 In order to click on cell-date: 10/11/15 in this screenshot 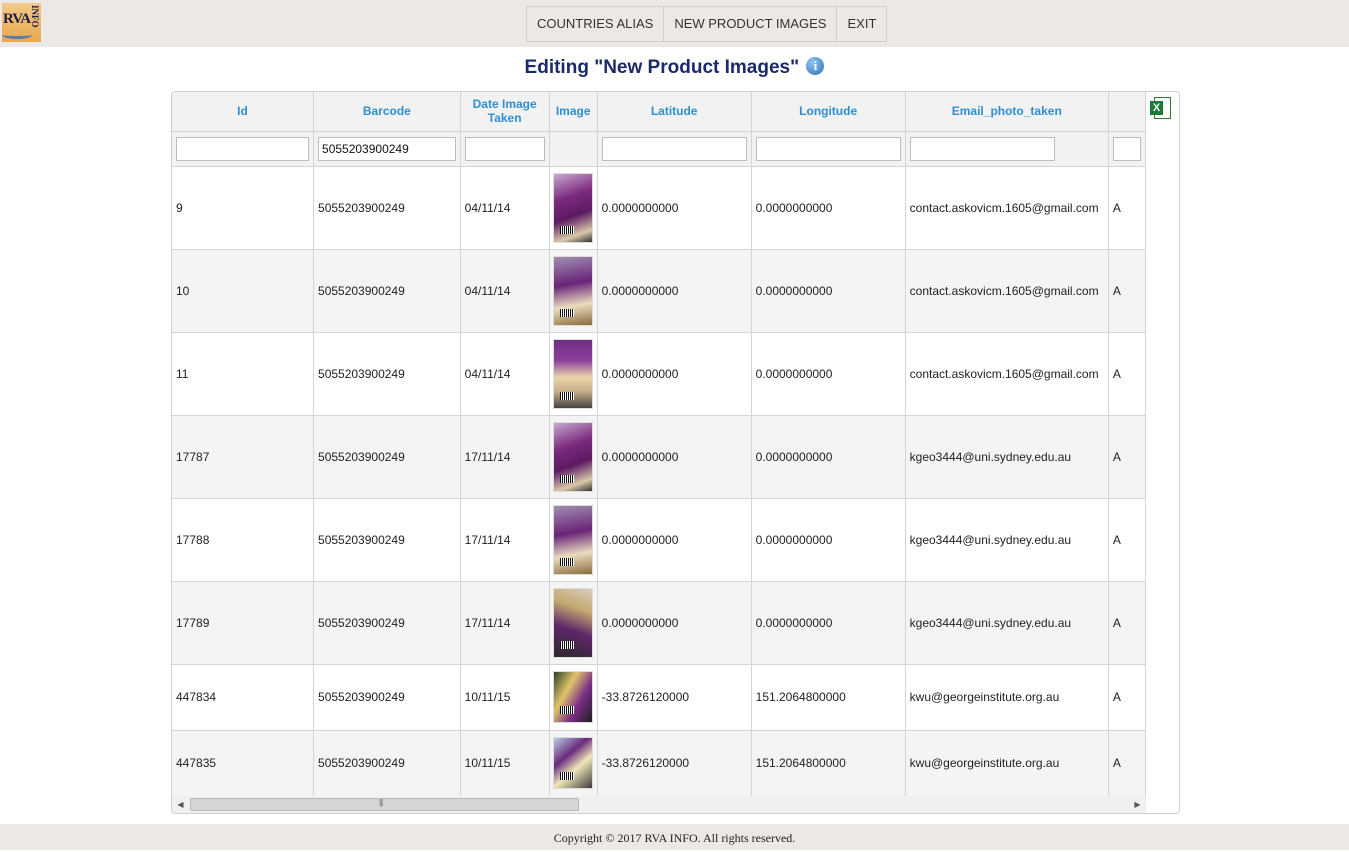, I will do `click(505, 763)`.